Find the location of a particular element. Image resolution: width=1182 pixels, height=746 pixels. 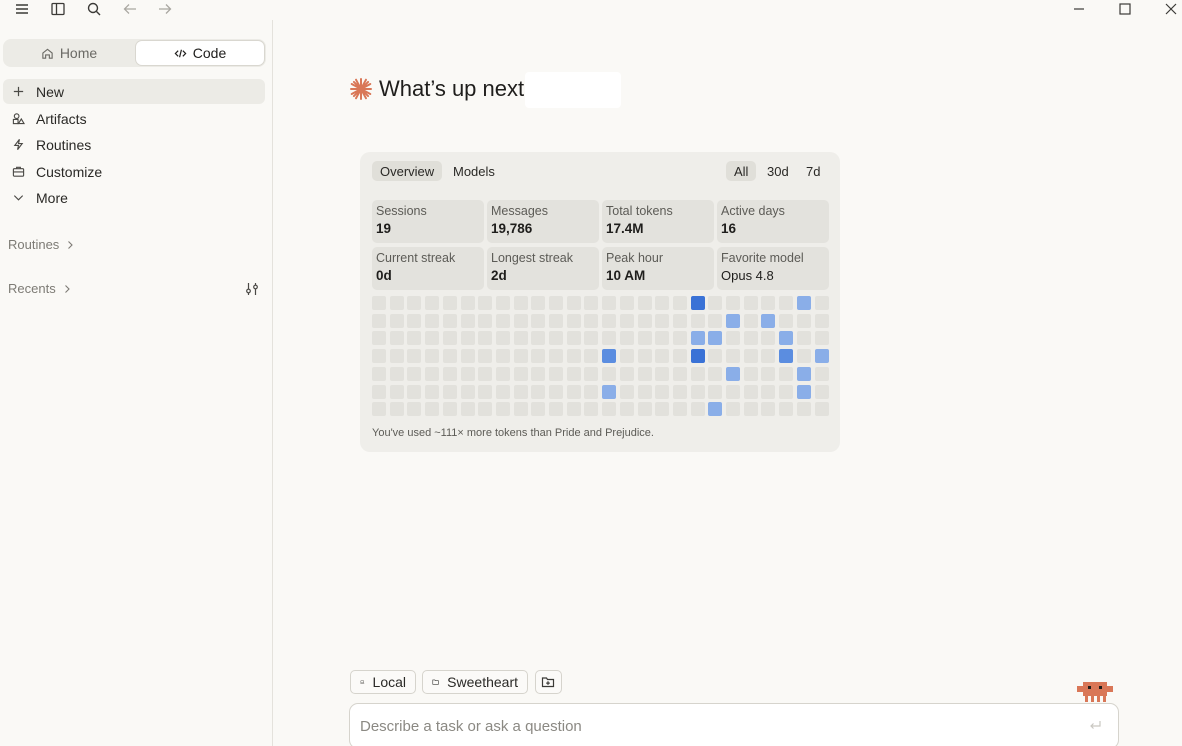

greeting-text: What’s up next, is located at coordinates (455, 88).